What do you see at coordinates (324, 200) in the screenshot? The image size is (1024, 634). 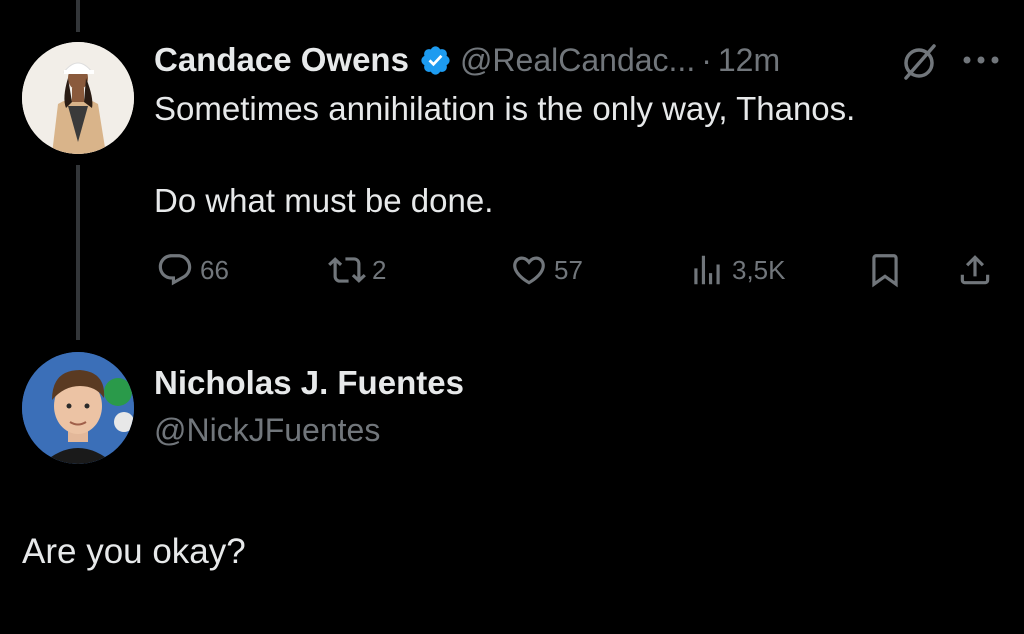 I see `tweet-paragraph: Do what must be done.` at bounding box center [324, 200].